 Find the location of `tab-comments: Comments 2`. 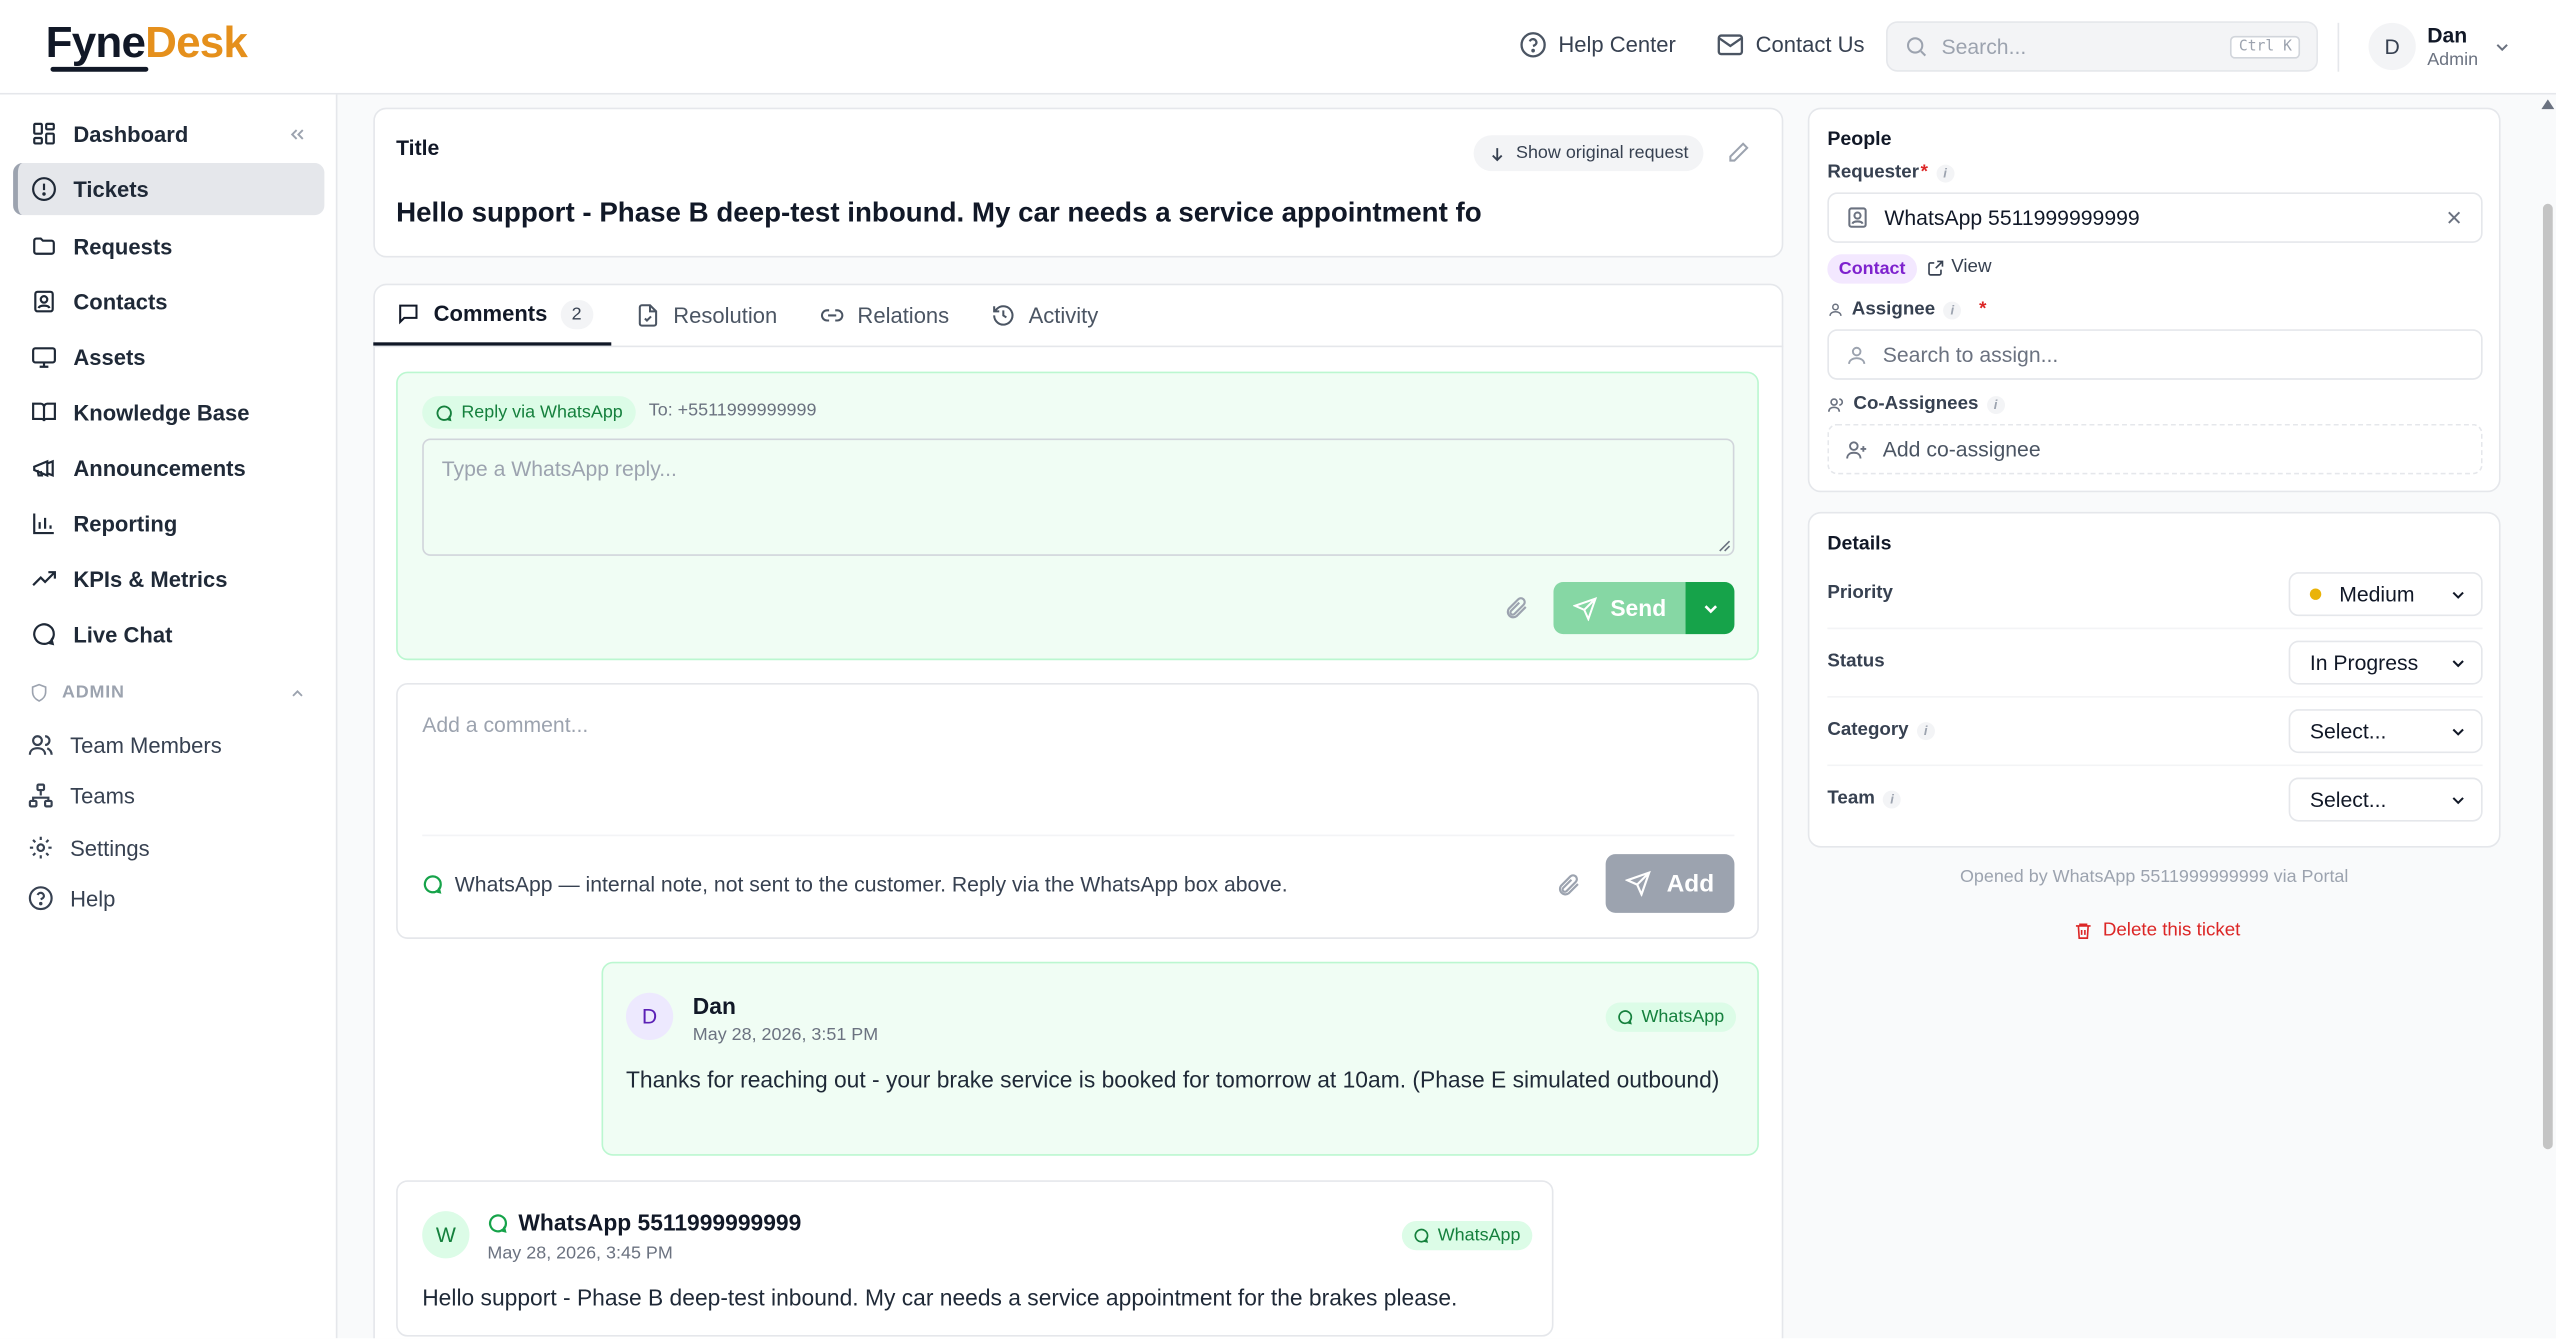

tab-comments: Comments 2 is located at coordinates (492, 315).